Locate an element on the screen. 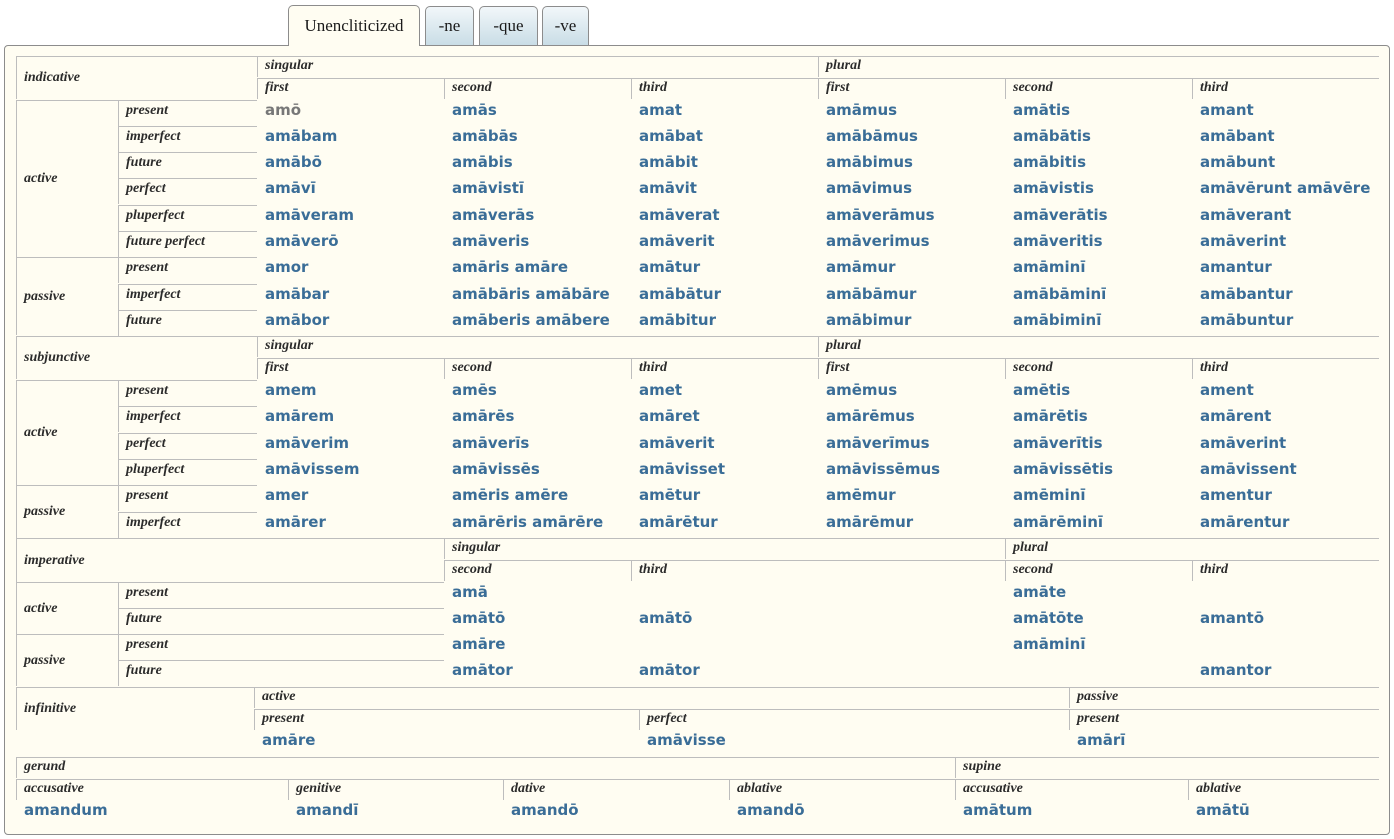 This screenshot has height=839, width=1394. verb-form: amāverō is located at coordinates (352, 243).